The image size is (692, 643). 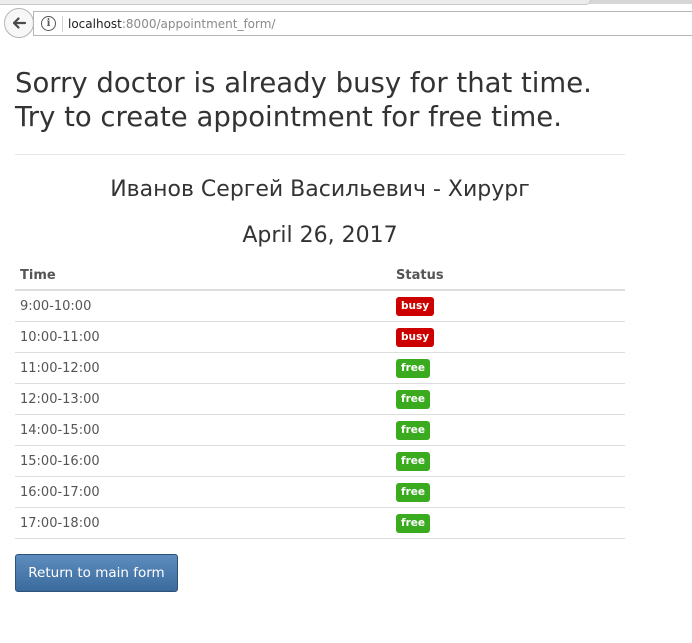 What do you see at coordinates (320, 154) in the screenshot?
I see `divider` at bounding box center [320, 154].